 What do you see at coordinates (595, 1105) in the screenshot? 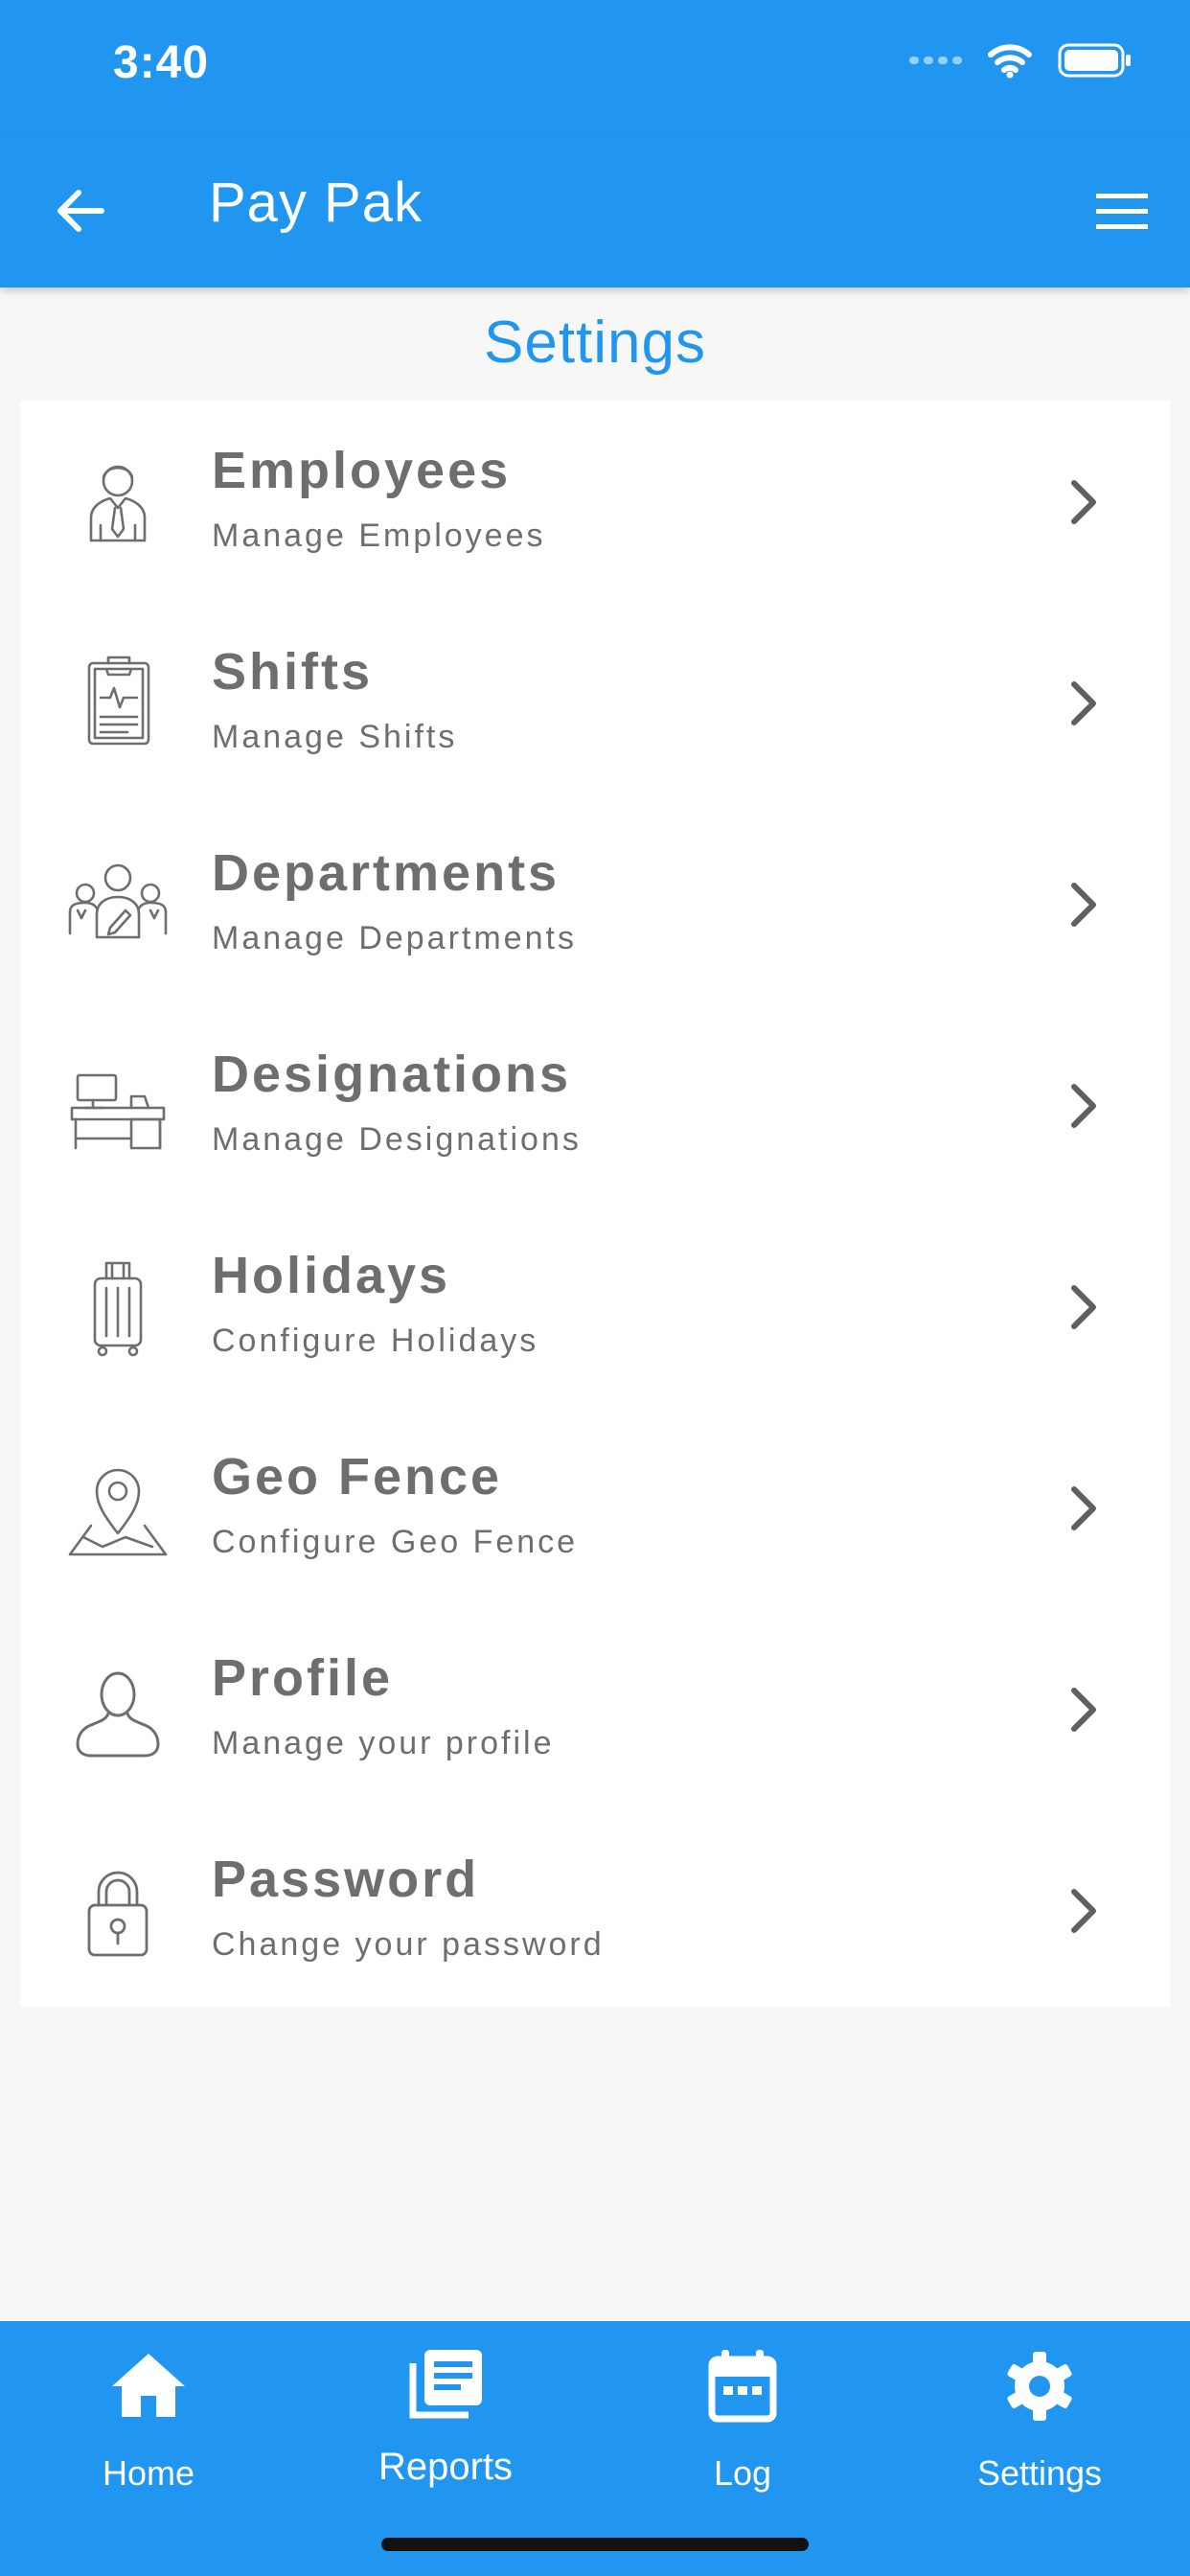
I see `settings-item-designations: Designations Manage Designations` at bounding box center [595, 1105].